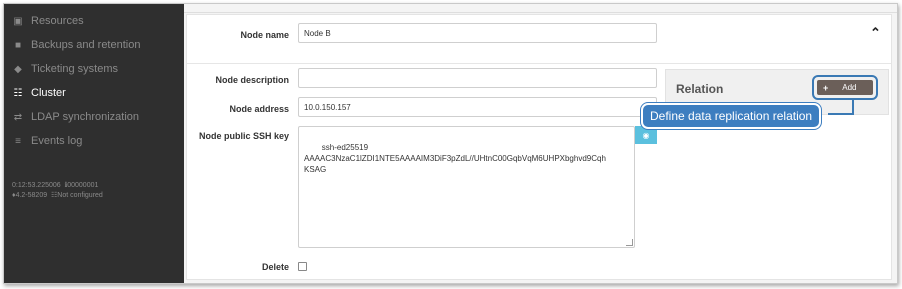 Image resolution: width=902 pixels, height=289 pixels. What do you see at coordinates (57, 21) in the screenshot?
I see `sidebar-item-label: Resources` at bounding box center [57, 21].